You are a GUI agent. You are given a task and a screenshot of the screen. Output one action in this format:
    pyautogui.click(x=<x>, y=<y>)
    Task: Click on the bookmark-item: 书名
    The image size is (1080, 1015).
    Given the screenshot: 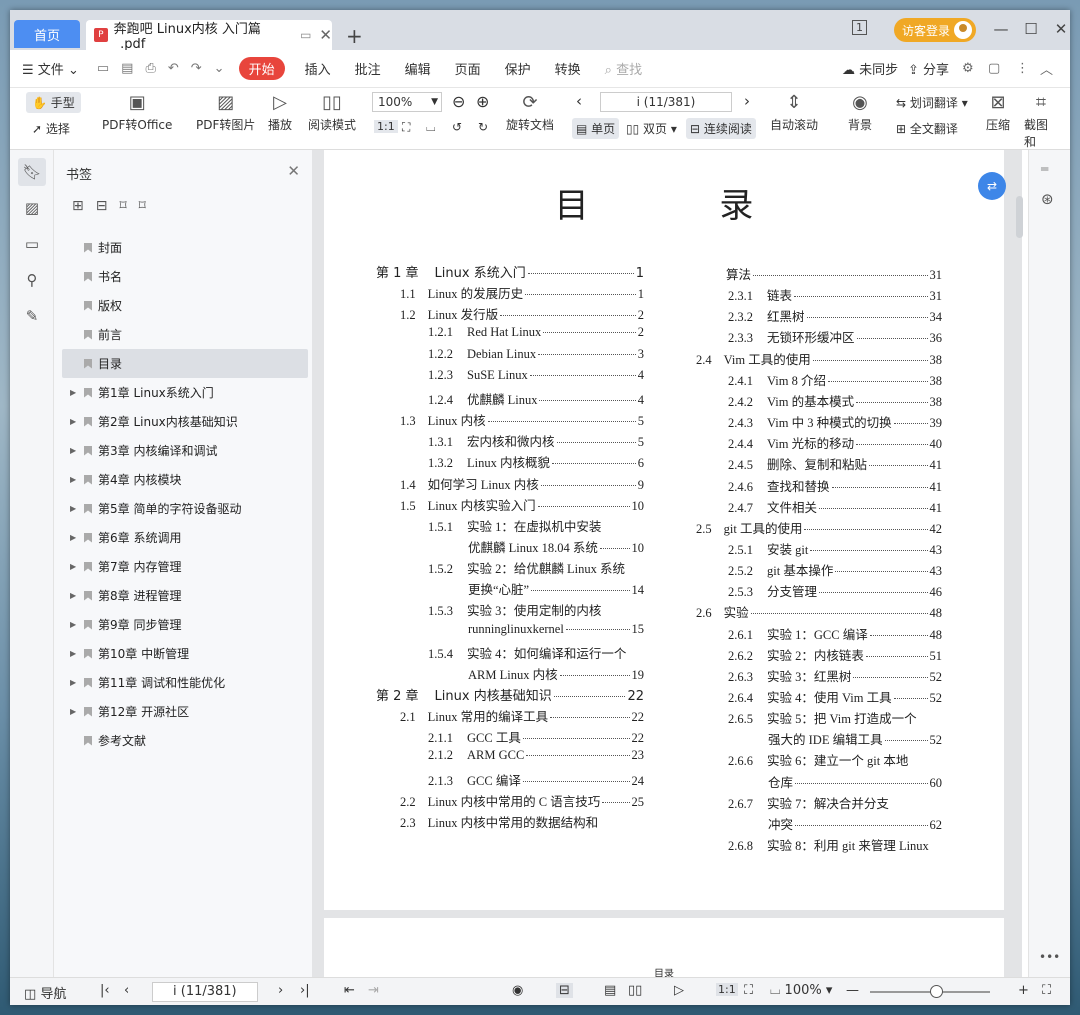 What is the action you would take?
    pyautogui.click(x=185, y=276)
    